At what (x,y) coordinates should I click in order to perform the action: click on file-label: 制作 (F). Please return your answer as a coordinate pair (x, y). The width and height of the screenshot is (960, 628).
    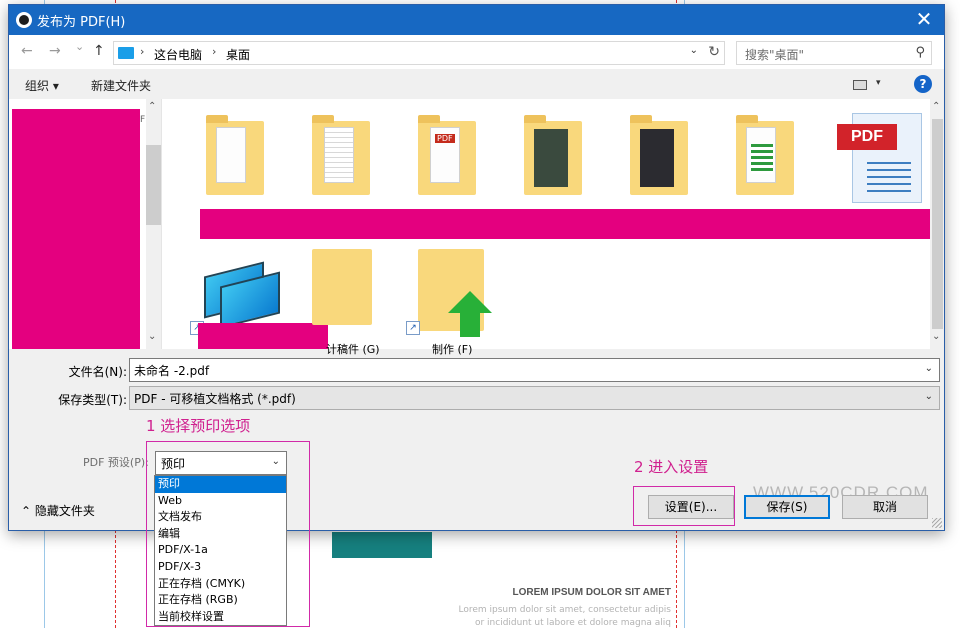
    Looking at the image, I should click on (452, 349).